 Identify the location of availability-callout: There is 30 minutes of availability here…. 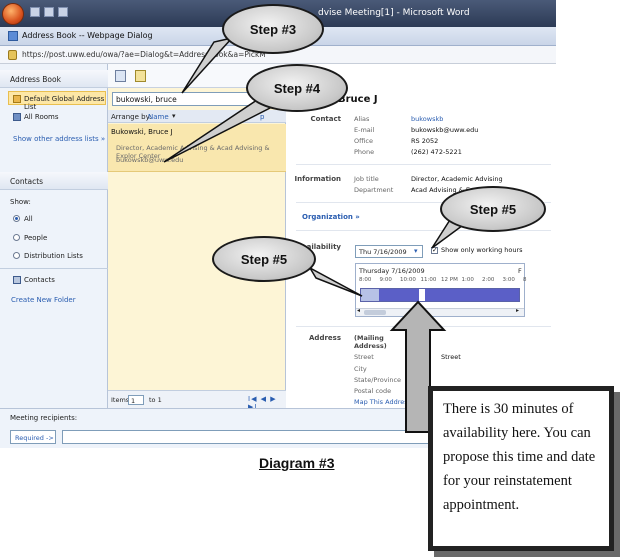
(521, 468).